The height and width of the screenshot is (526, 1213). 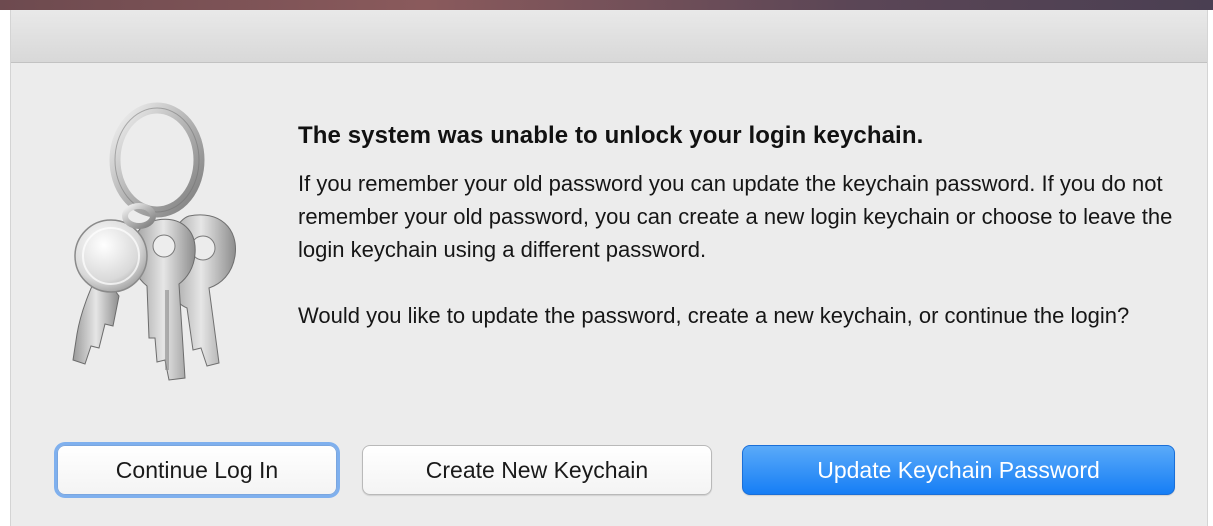 I want to click on update-keychain-password-button: Update Keychain Password, so click(x=958, y=470).